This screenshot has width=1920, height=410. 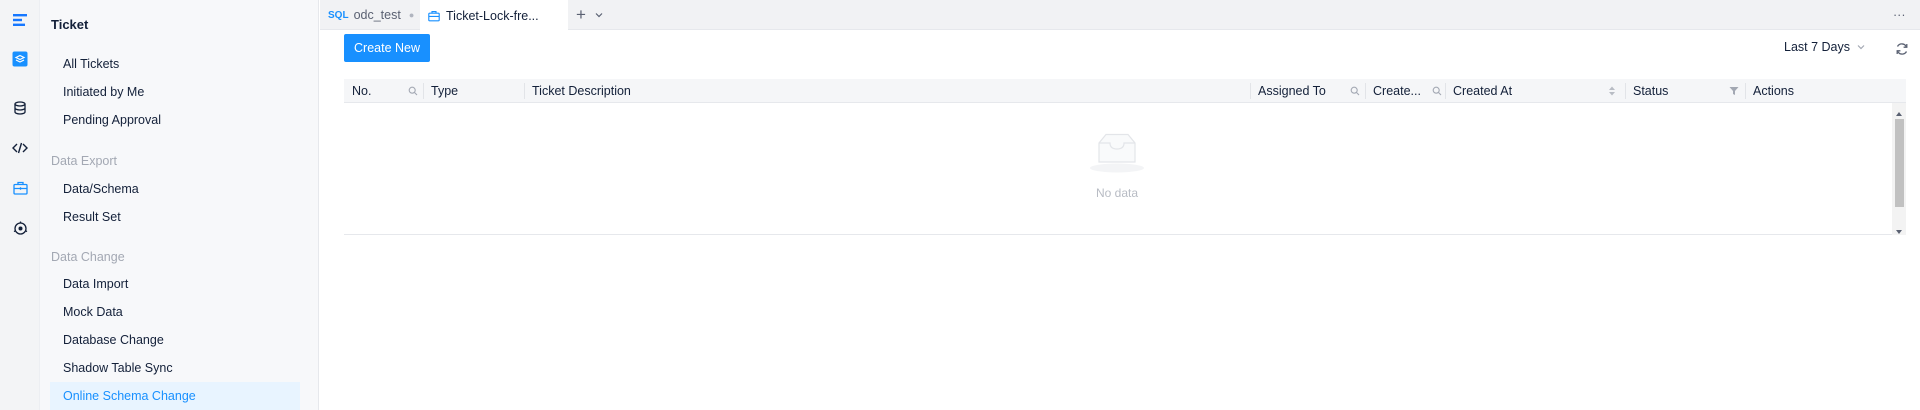 I want to click on ticket-tab-icon, so click(x=434, y=16).